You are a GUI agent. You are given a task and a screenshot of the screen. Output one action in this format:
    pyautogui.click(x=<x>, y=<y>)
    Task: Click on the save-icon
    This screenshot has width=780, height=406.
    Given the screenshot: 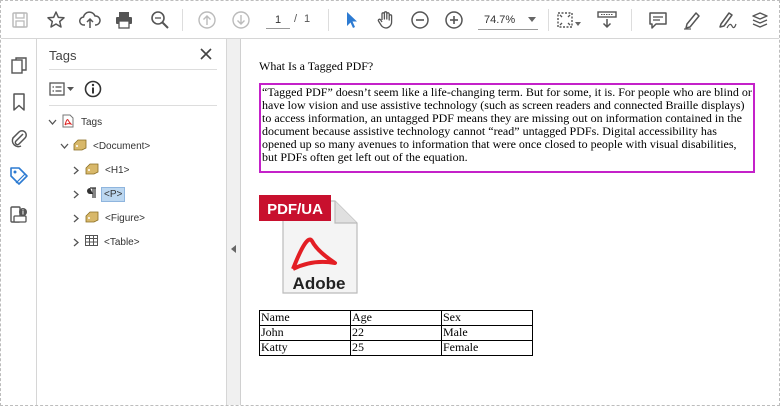 What is the action you would take?
    pyautogui.click(x=20, y=20)
    